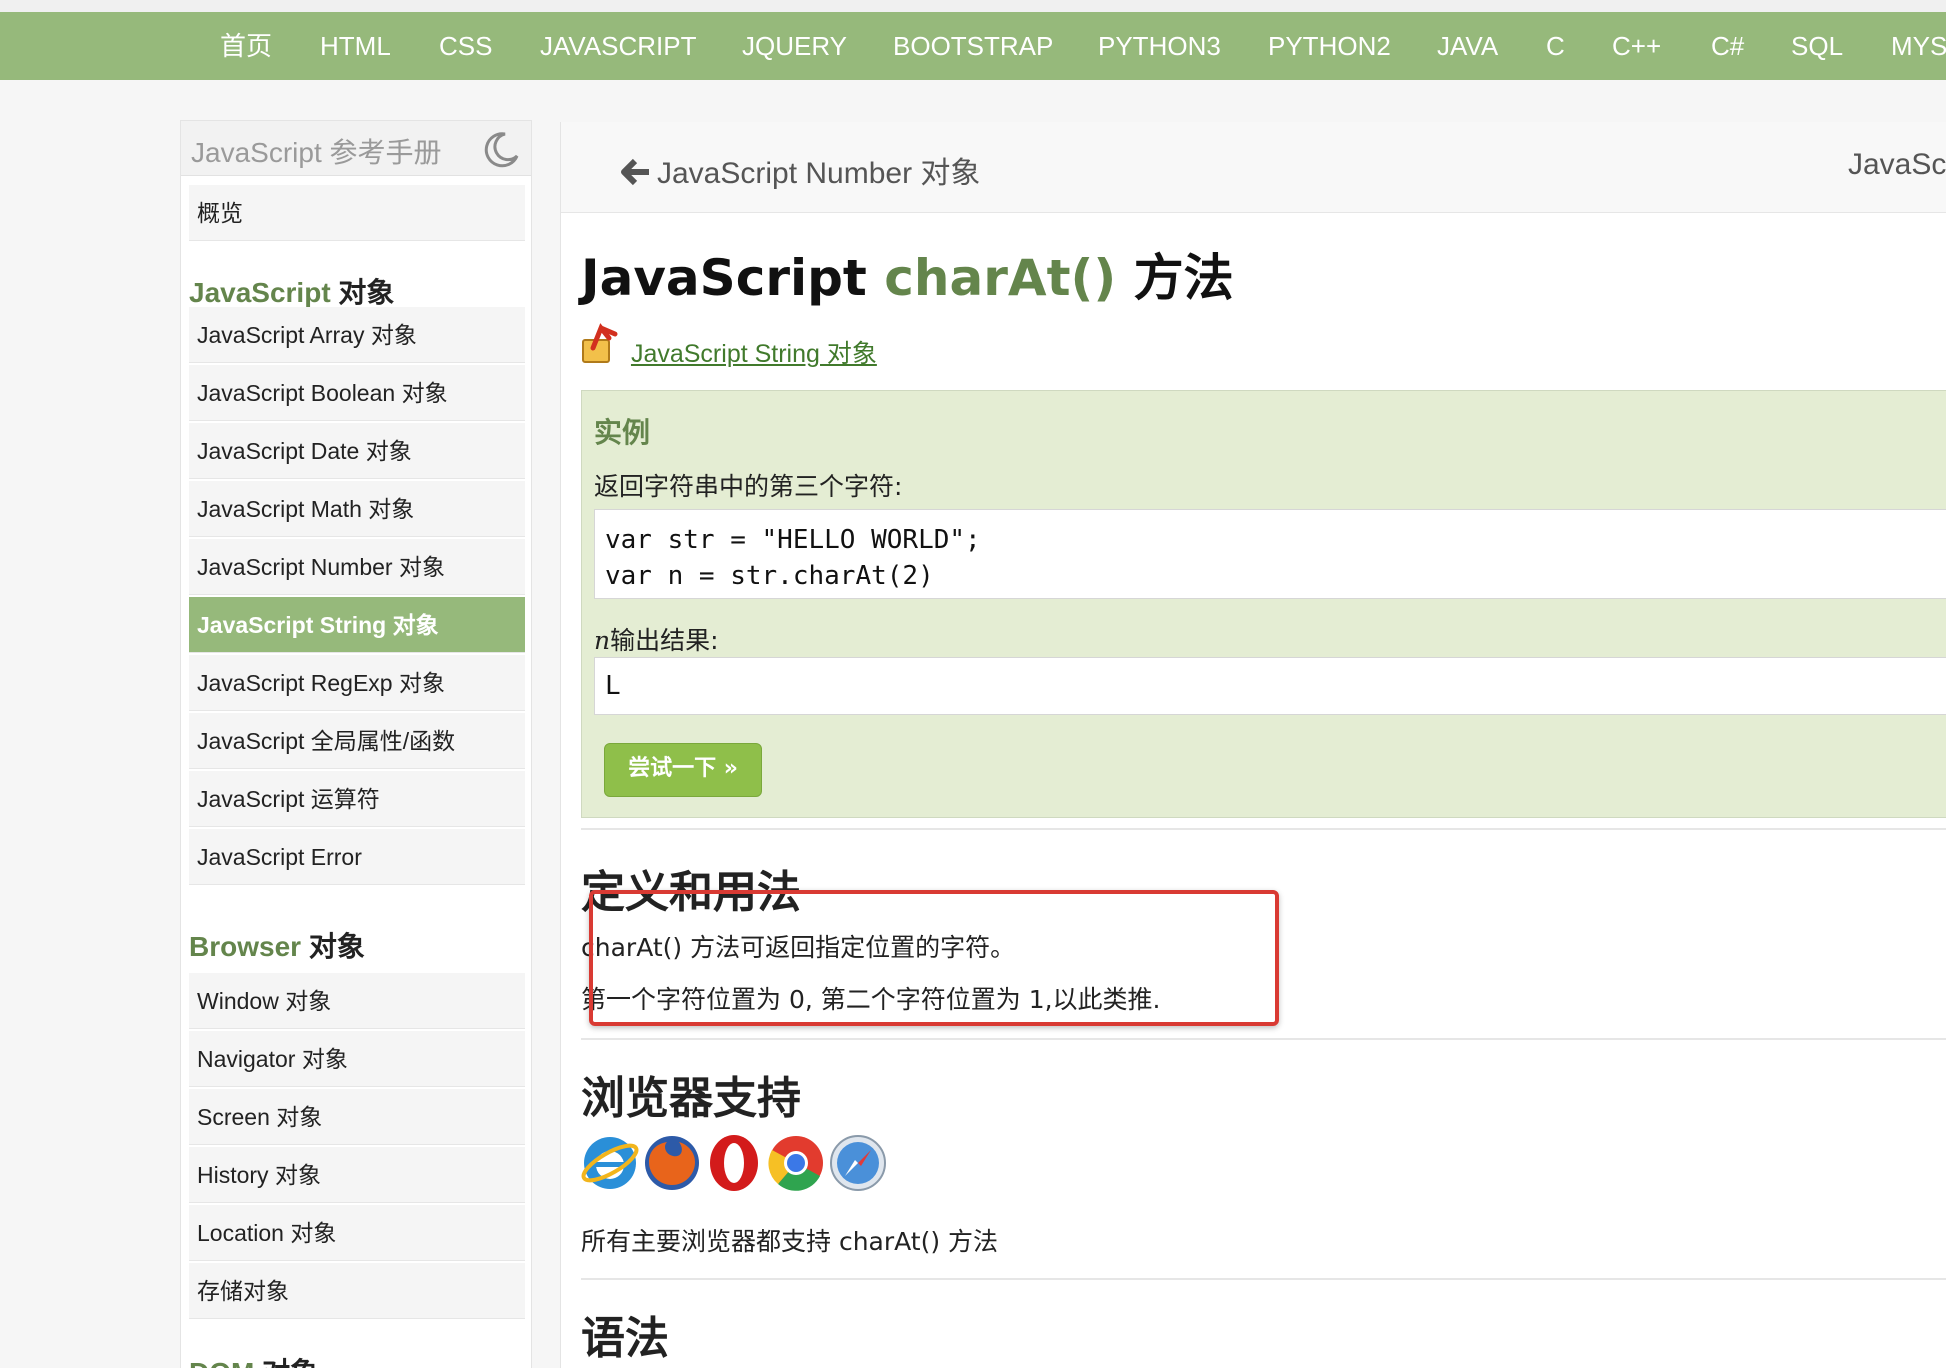 The width and height of the screenshot is (1946, 1368). What do you see at coordinates (260, 292) in the screenshot?
I see `section-prefix: JavaScript` at bounding box center [260, 292].